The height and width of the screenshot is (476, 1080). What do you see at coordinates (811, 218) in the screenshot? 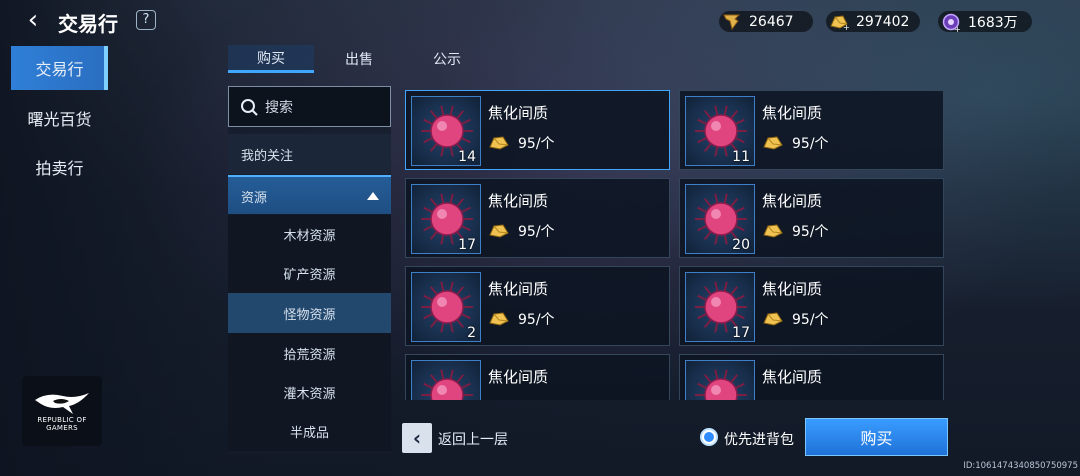
I see `item-card: 20 焦化间质 95/个` at bounding box center [811, 218].